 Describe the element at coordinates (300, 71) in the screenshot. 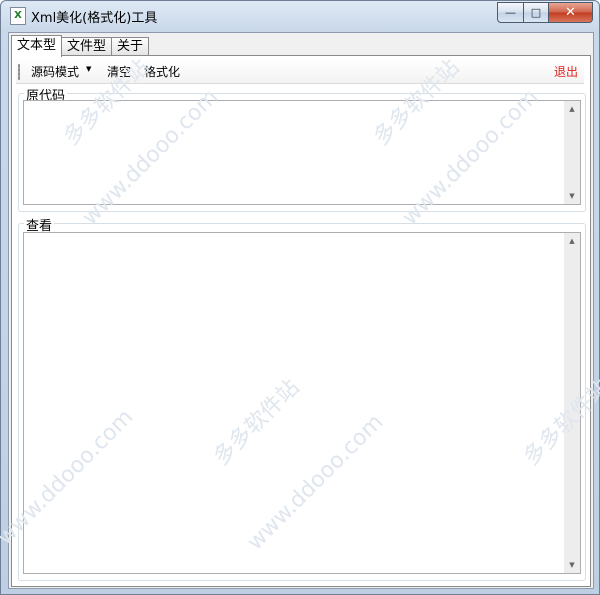

I see `toolbar: 源码模式 ▼ 清空 格式化 退出` at that location.